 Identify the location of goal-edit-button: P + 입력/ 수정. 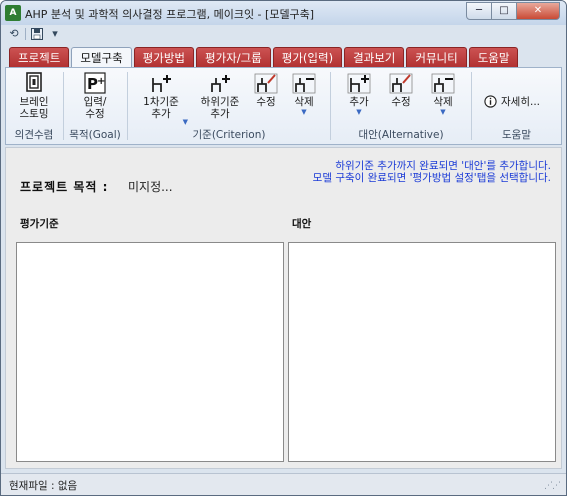
(95, 96).